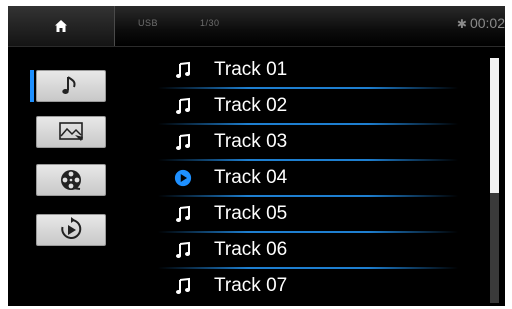 The image size is (512, 309). I want to click on track-row: Track 03, so click(323, 143).